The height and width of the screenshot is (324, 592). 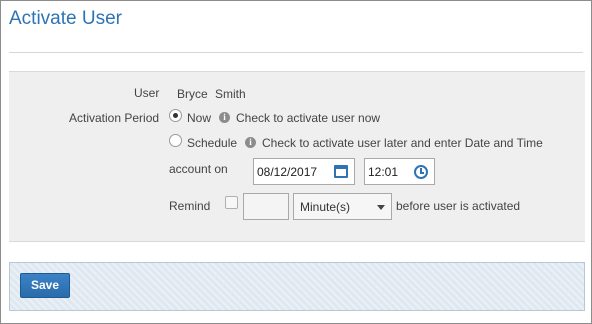 What do you see at coordinates (175, 140) in the screenshot?
I see `schedule-radio` at bounding box center [175, 140].